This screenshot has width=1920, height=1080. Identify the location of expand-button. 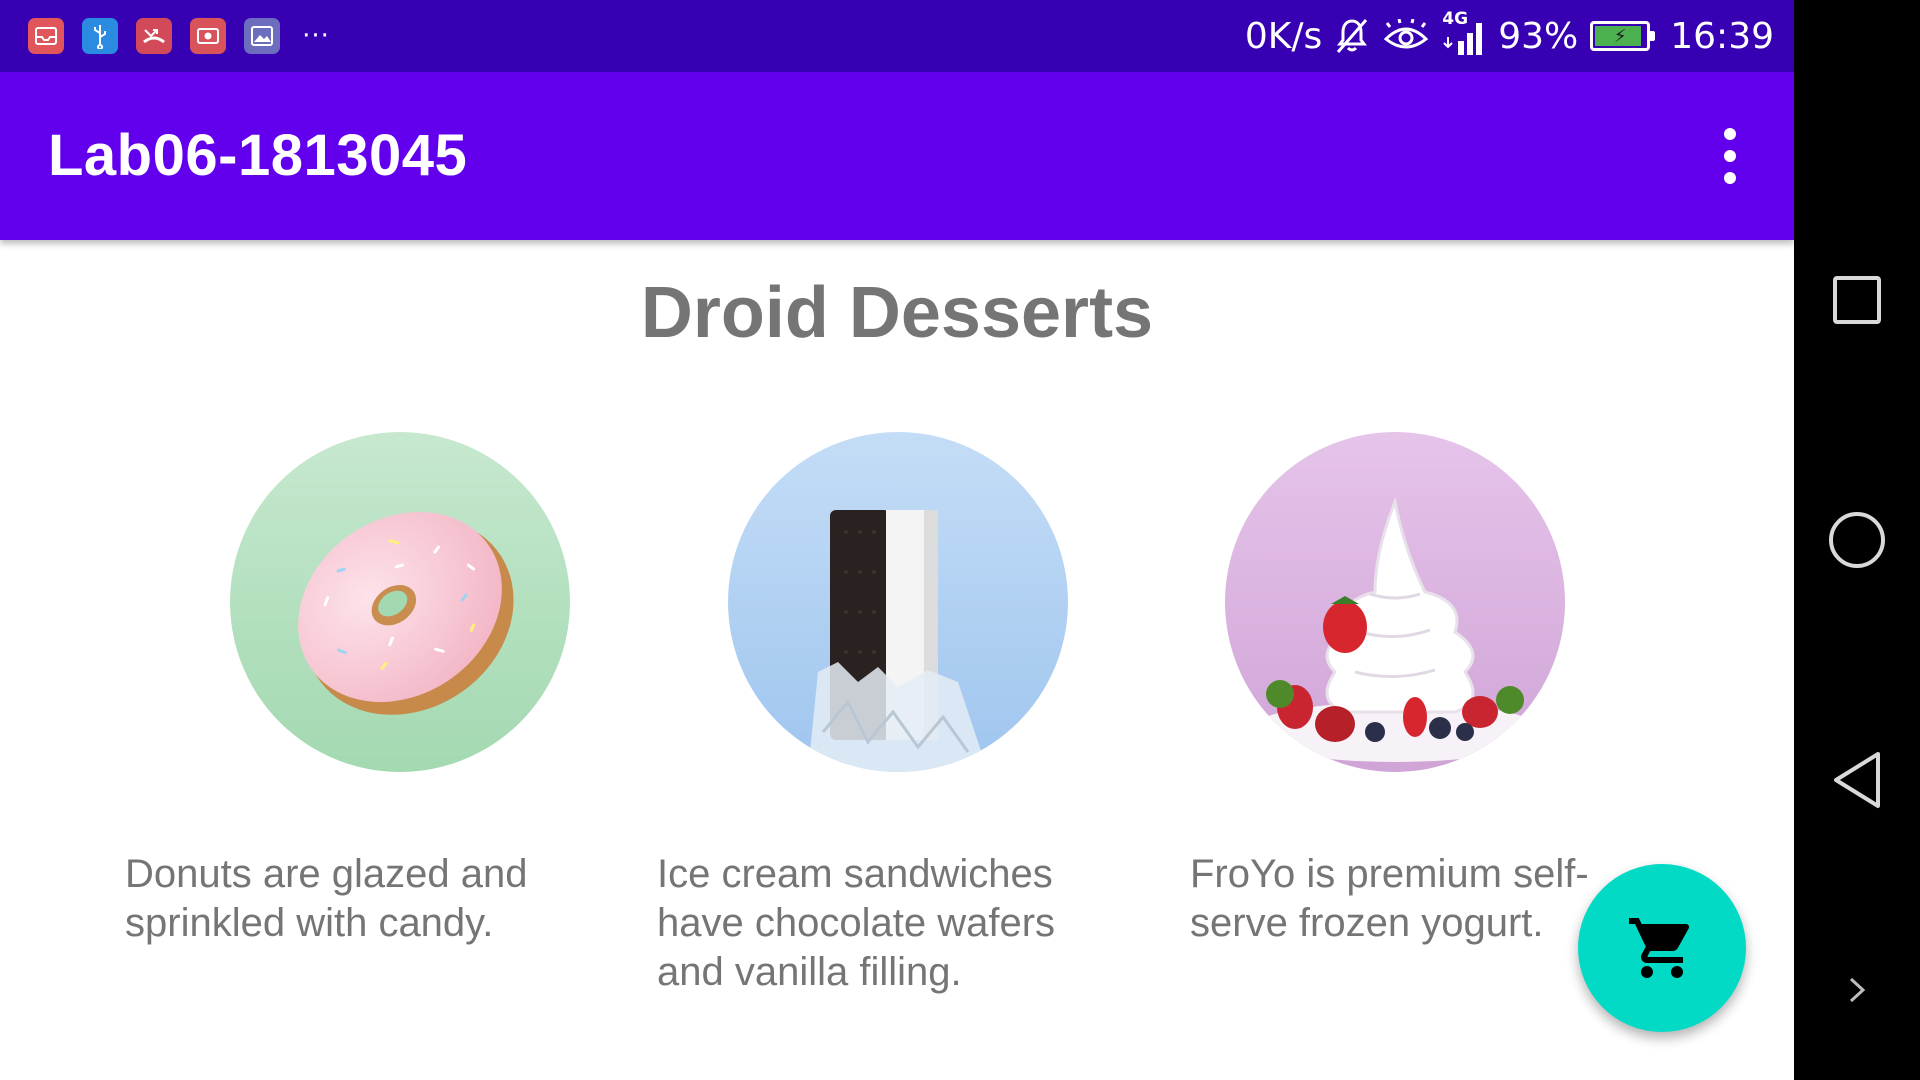
(1857, 990).